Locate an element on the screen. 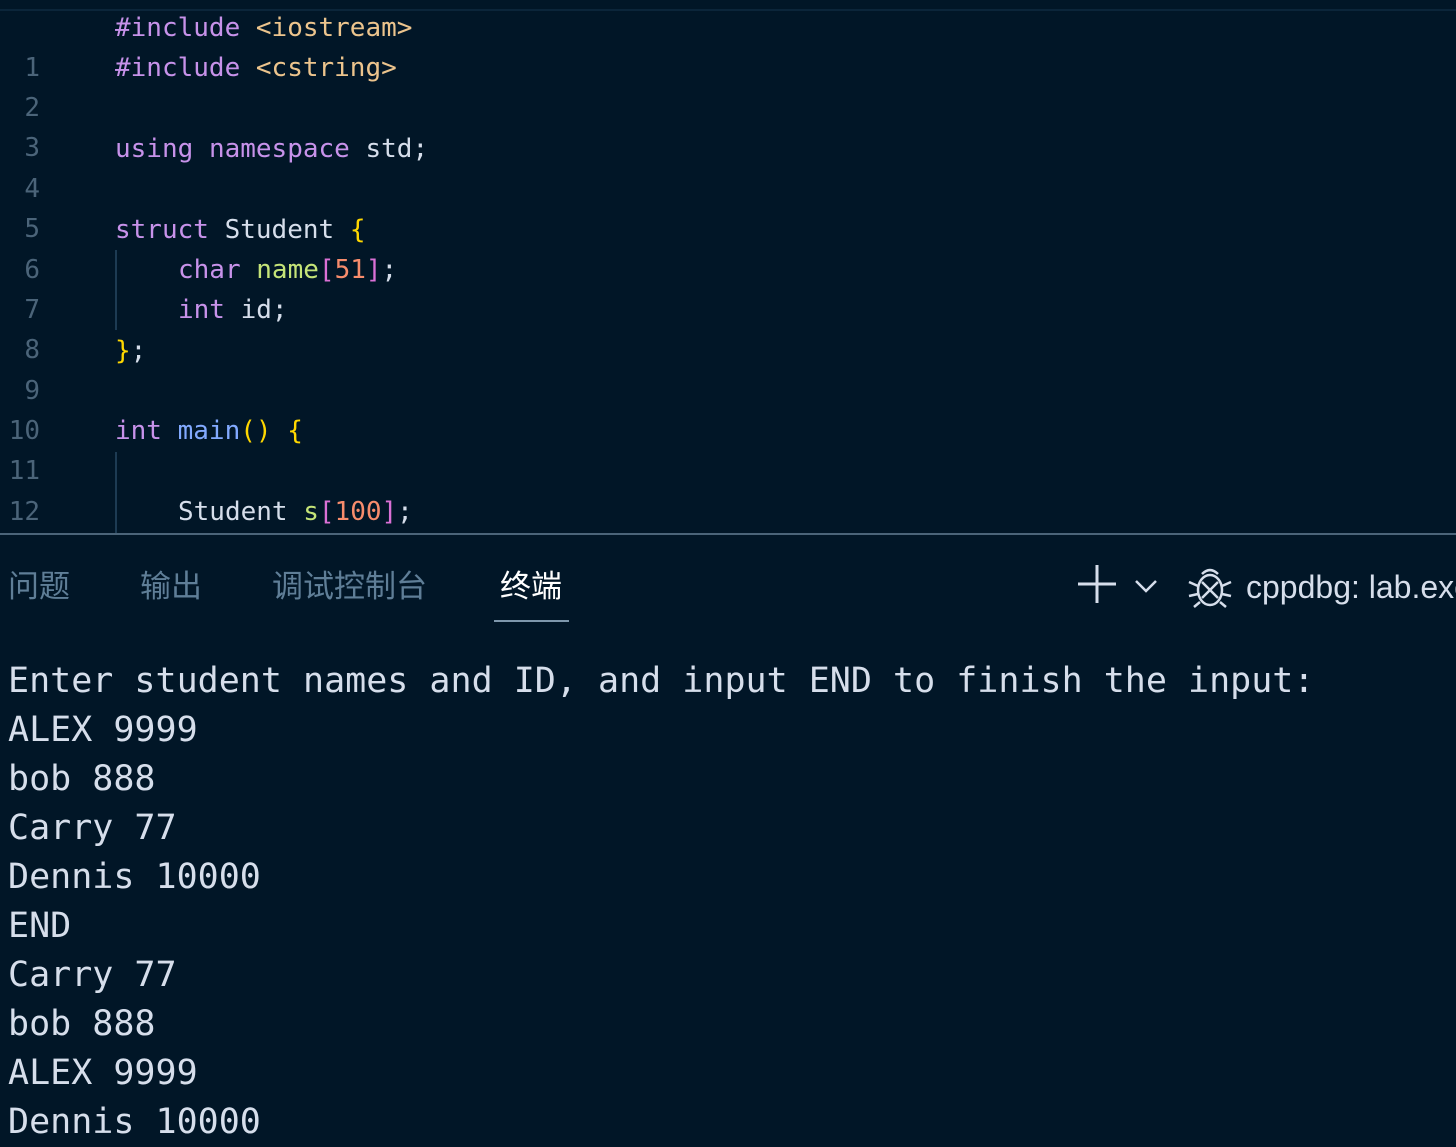 Image resolution: width=1456 pixels, height=1147 pixels. code-line: 9 }; is located at coordinates (728, 368).